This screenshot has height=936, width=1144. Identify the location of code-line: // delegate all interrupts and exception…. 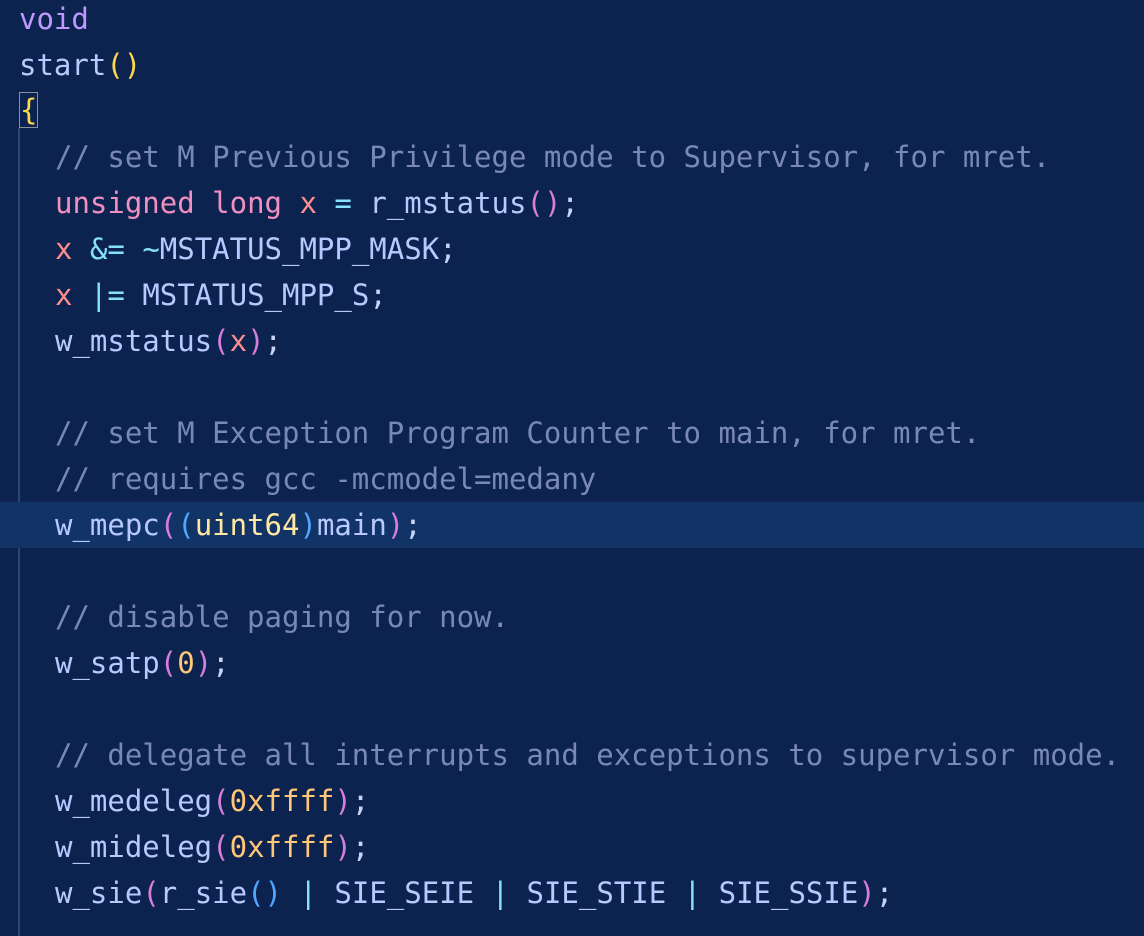
(572, 755).